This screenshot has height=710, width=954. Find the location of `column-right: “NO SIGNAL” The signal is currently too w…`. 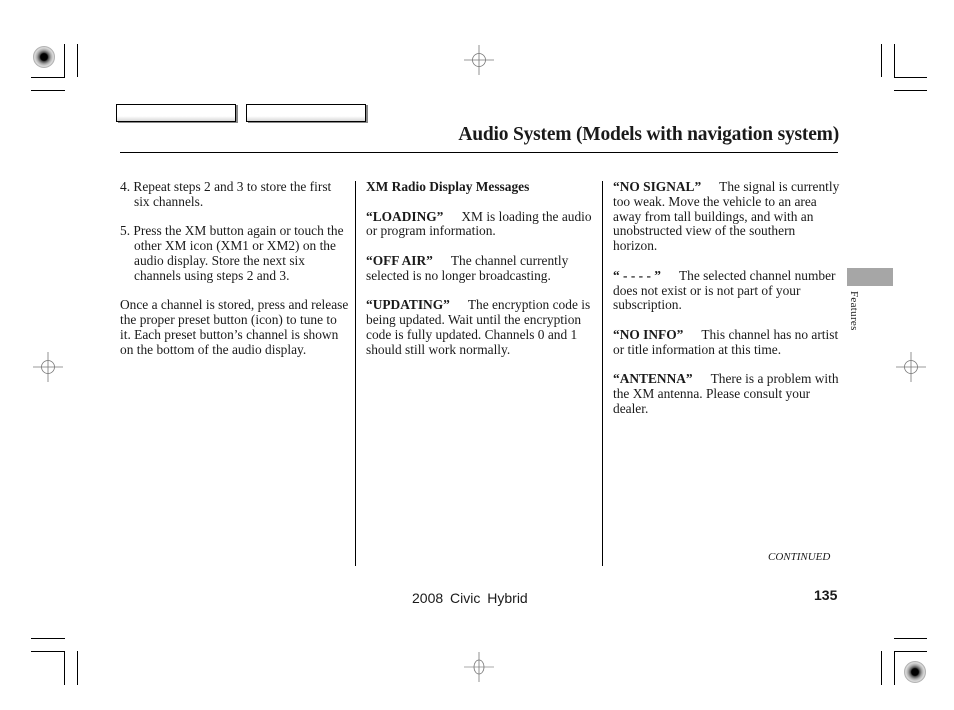

column-right: “NO SIGNAL” The signal is currently too w… is located at coordinates (727, 305).